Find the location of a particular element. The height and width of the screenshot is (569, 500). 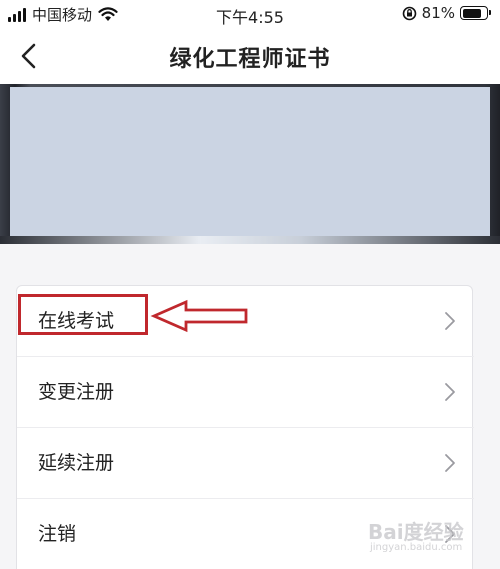

orientation-lock-icon is located at coordinates (409, 13).